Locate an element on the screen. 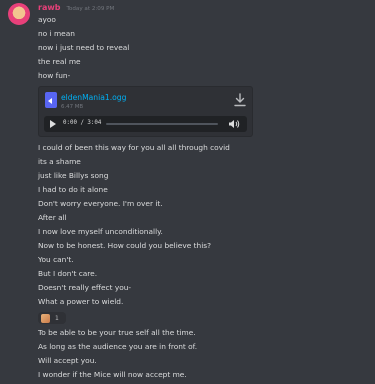 This screenshot has height=384, width=375. audio-attachment: eldenMania1.ogg 6.47 MB 0:00 / 3:04 is located at coordinates (145, 111).